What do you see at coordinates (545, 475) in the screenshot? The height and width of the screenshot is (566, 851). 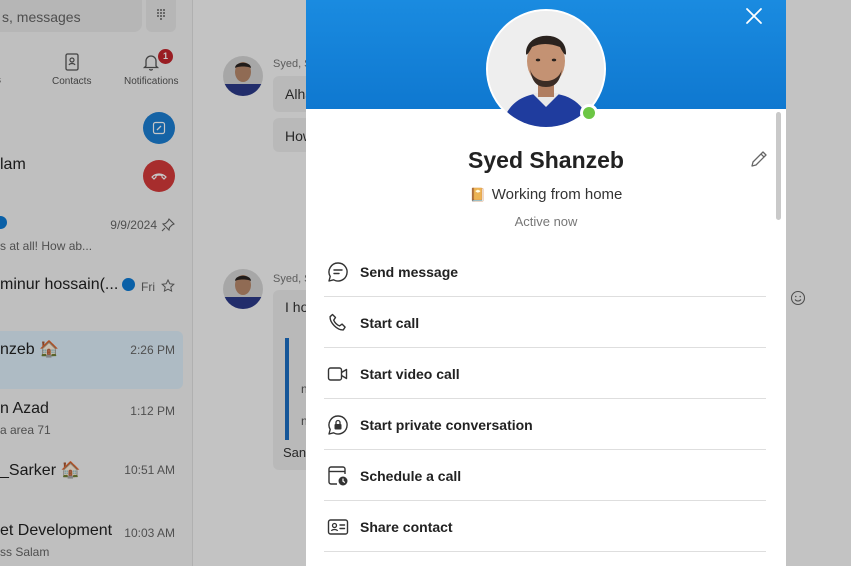 I see `schedule-call-button: Schedule a call` at bounding box center [545, 475].